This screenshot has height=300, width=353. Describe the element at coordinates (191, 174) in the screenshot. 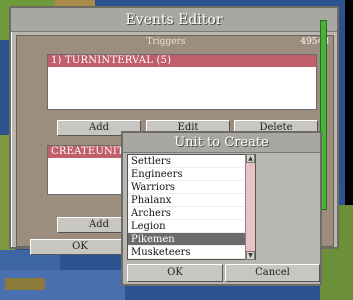

I see `unit-item: Engineers` at that location.